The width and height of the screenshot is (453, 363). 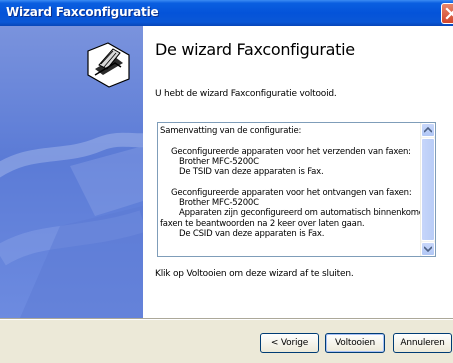 I want to click on page-title: De wizard Faxconfiguratie, so click(x=255, y=49).